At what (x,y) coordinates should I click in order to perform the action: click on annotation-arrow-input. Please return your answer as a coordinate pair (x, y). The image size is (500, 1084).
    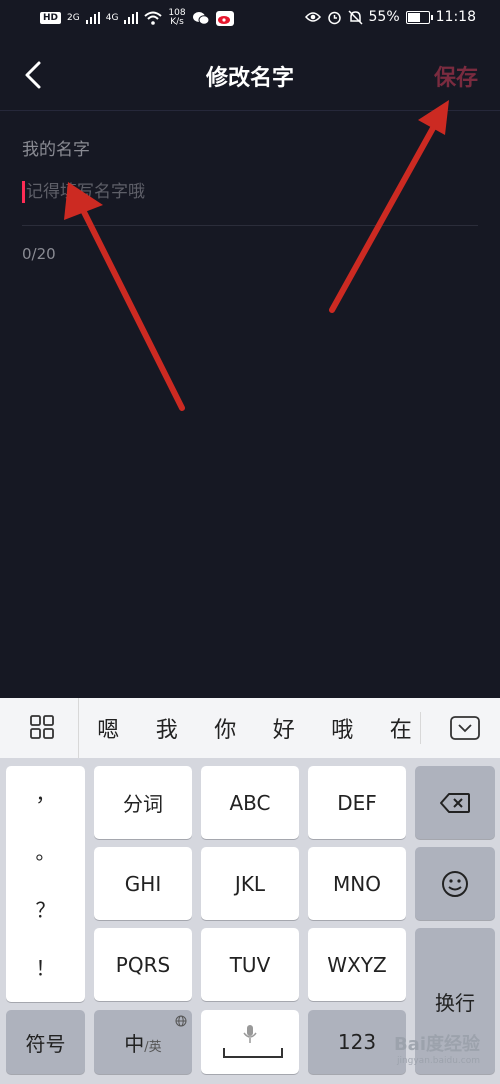
    Looking at the image, I should click on (124, 296).